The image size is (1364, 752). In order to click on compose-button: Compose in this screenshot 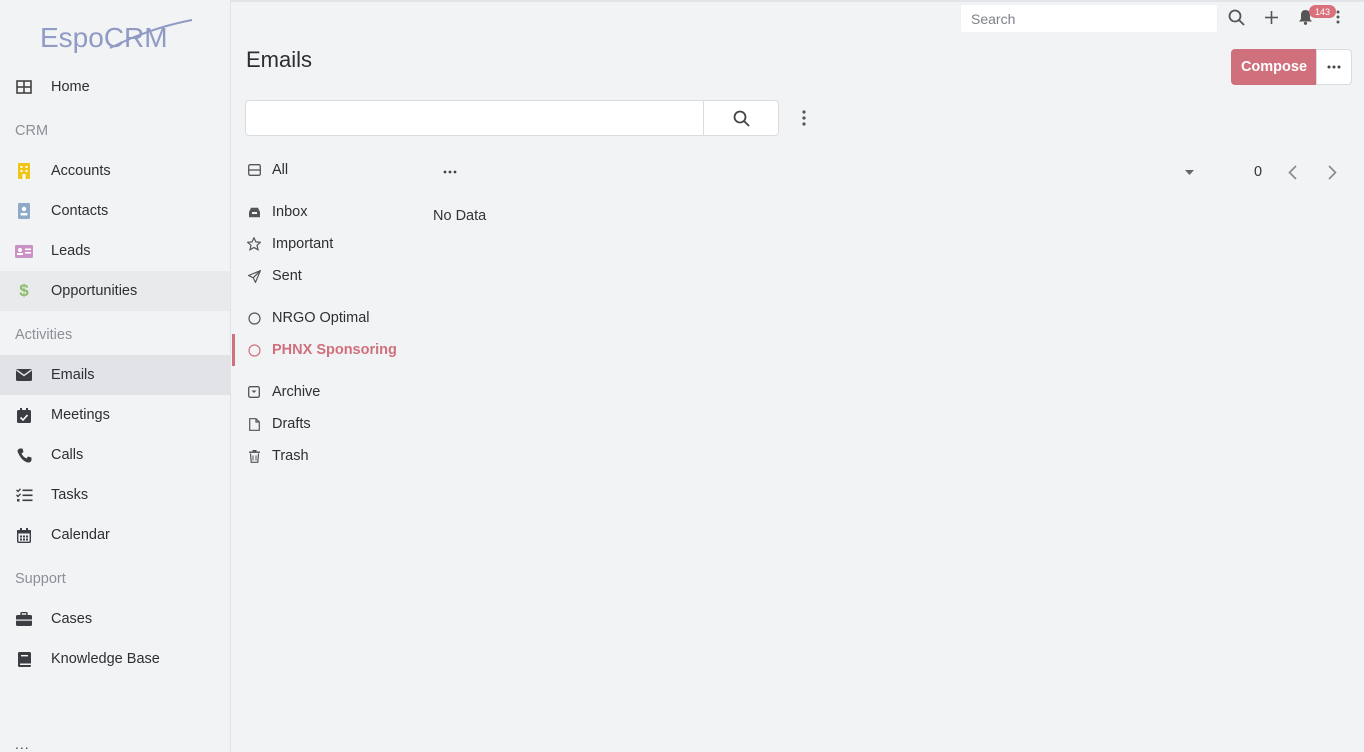, I will do `click(1274, 67)`.